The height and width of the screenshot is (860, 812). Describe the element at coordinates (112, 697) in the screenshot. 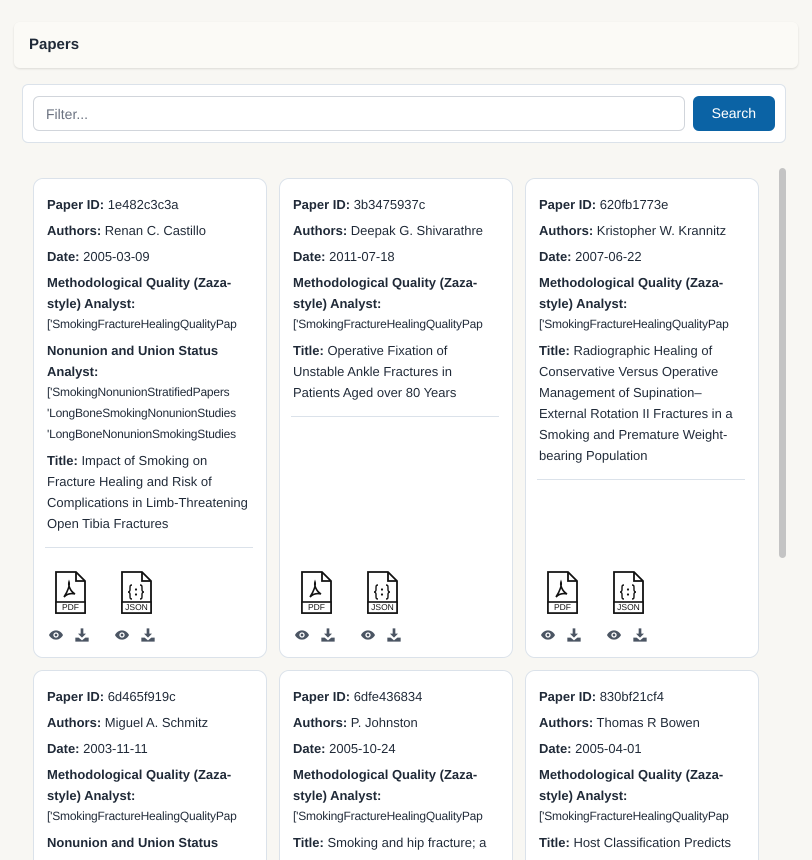

I see `field-text: Paper ID: 6d465f919c` at that location.